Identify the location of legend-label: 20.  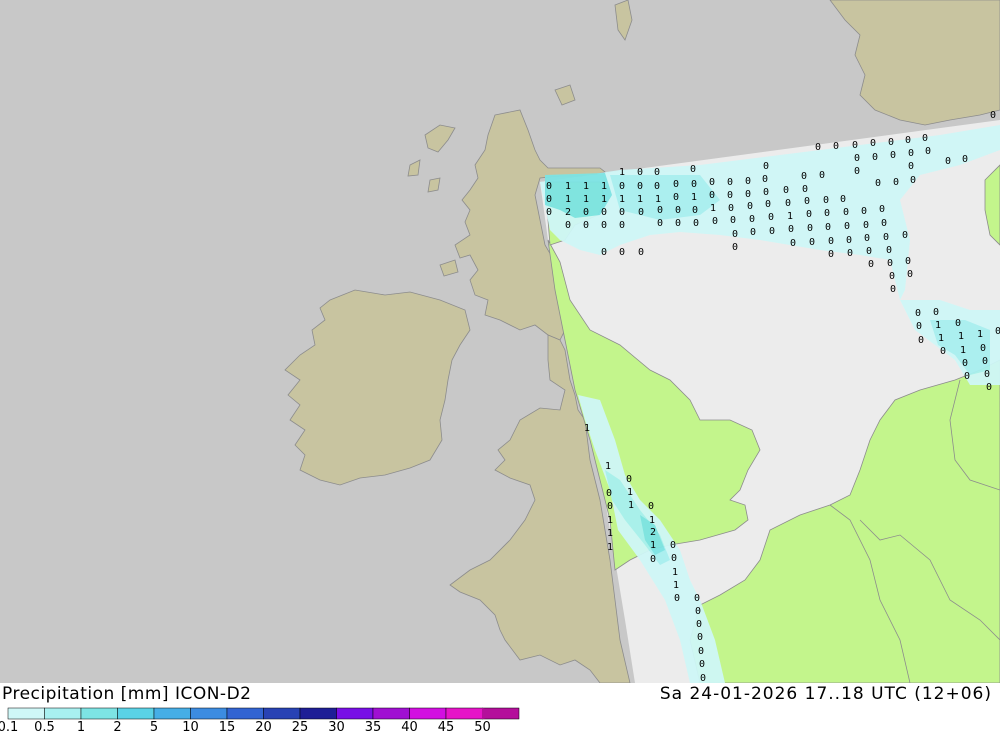
(263, 726).